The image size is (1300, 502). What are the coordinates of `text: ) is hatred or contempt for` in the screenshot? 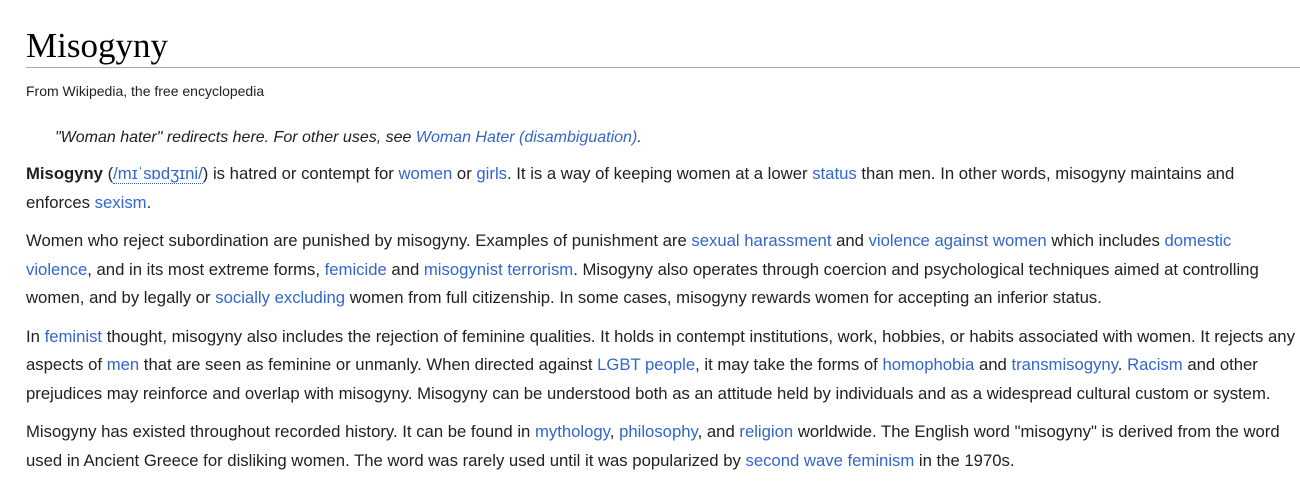 It's located at (300, 173).